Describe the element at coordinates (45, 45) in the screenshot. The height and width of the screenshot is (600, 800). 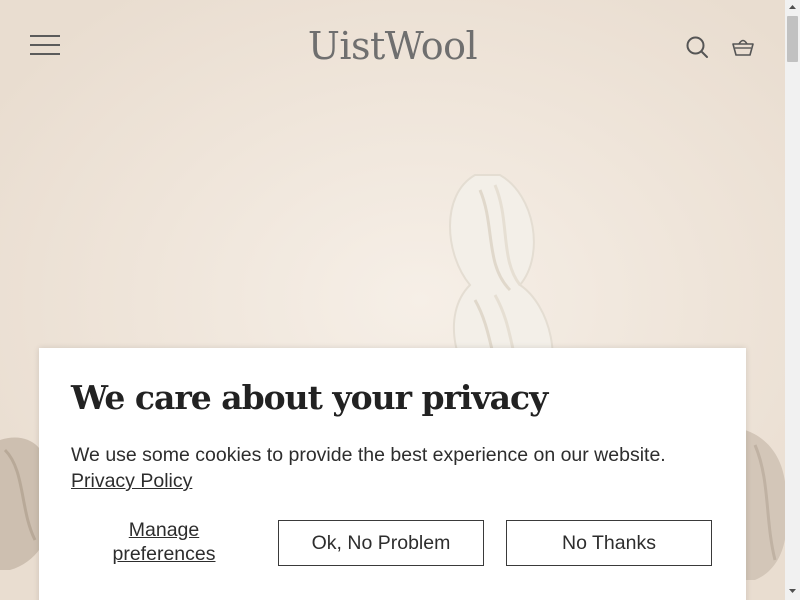
I see `hamburger-menu-icon` at that location.